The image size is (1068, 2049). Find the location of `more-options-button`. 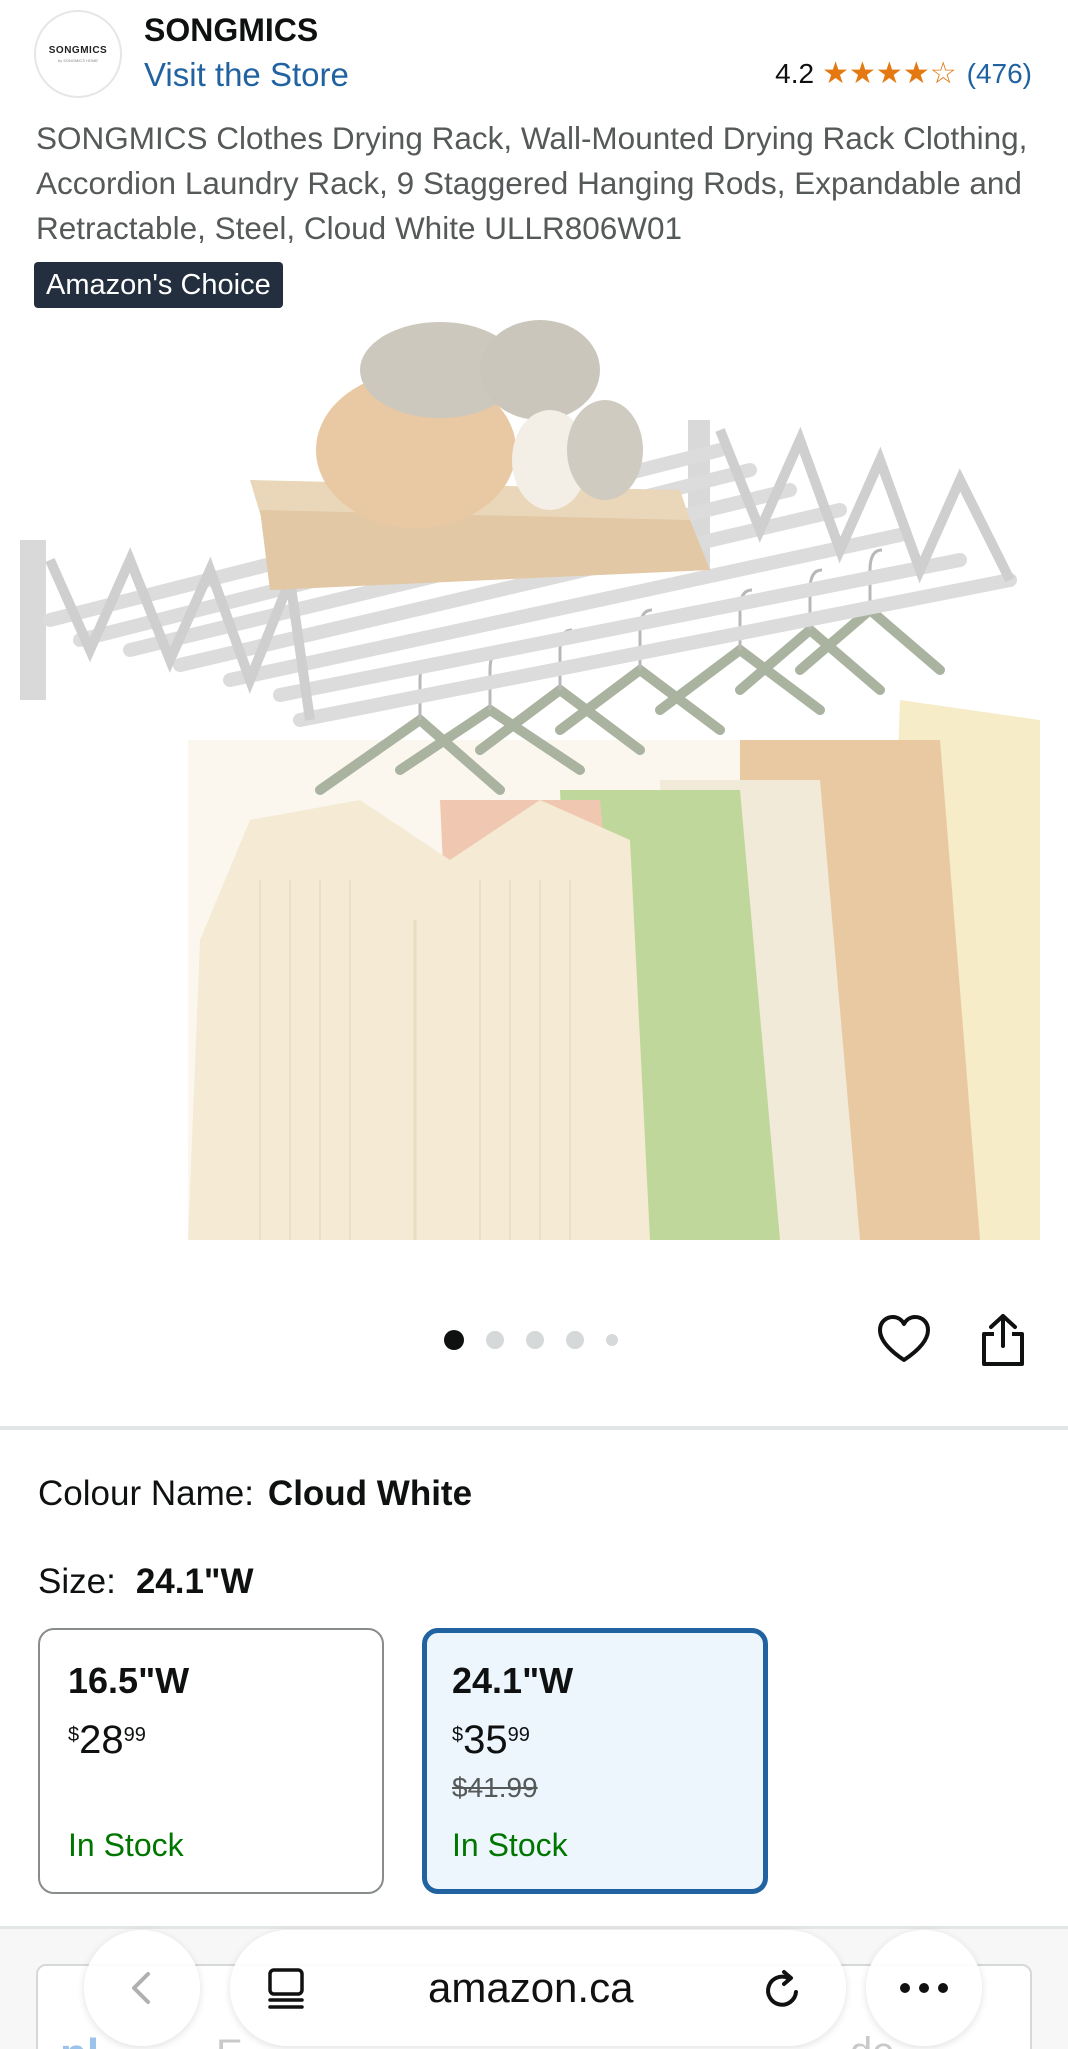

more-options-button is located at coordinates (924, 1988).